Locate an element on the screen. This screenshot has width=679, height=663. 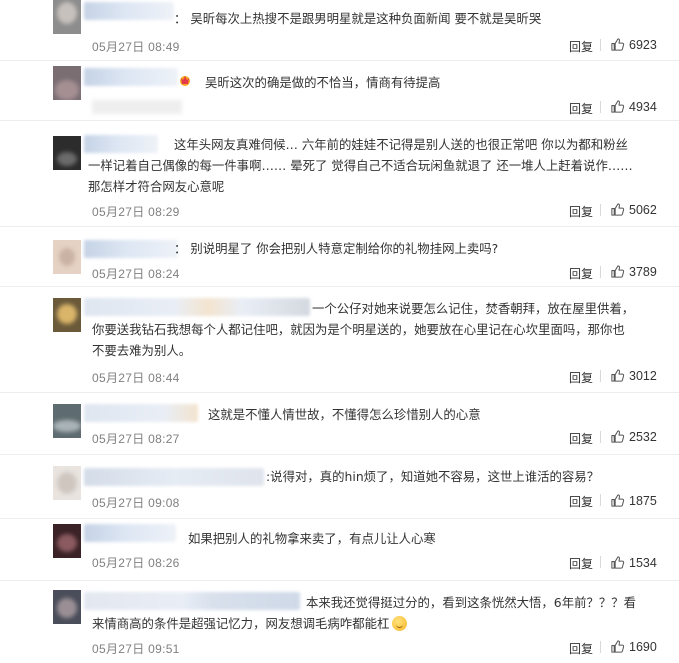
comment-text: 如果把别人的礼物拿来卖了，有点儿让人心寒 is located at coordinates (312, 538).